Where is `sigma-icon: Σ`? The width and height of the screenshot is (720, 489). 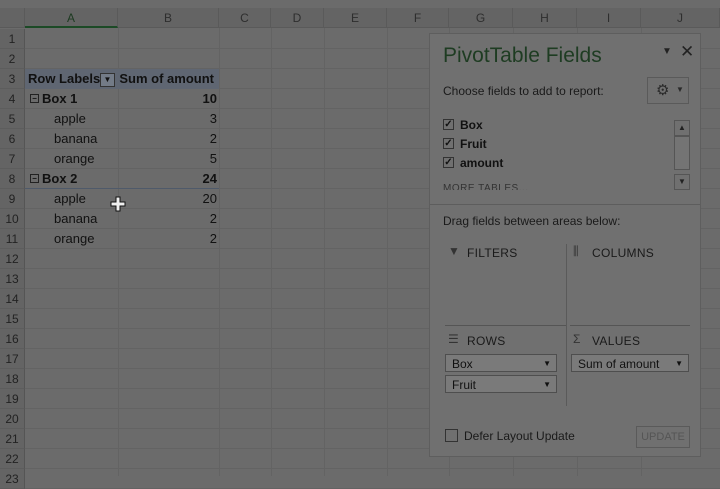
sigma-icon: Σ is located at coordinates (577, 339).